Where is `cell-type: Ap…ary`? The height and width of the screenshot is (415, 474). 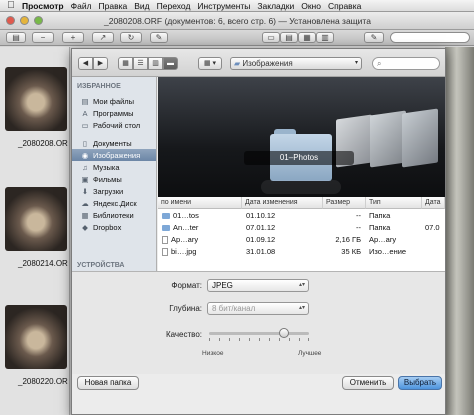 cell-type: Ap…ary is located at coordinates (383, 239).